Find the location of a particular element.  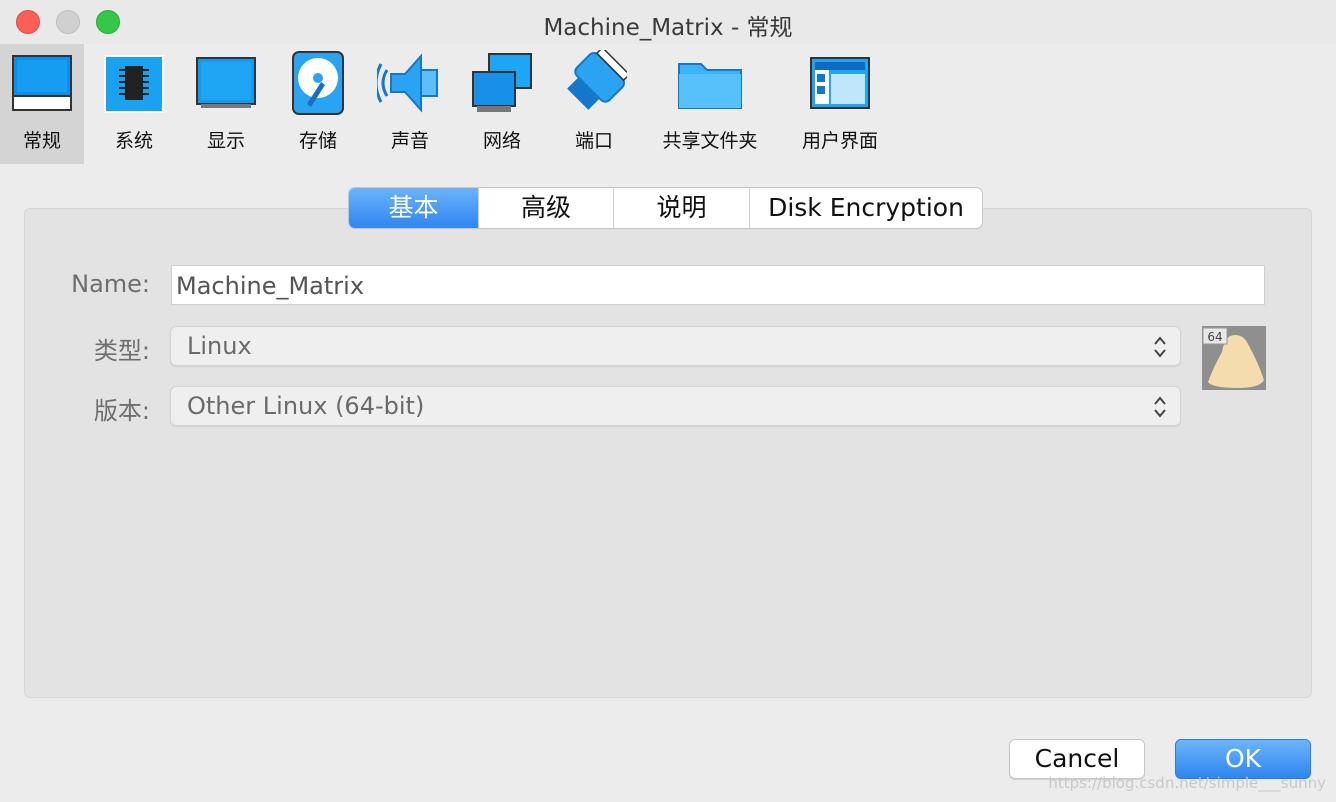

name-input: Machine_Matrix is located at coordinates (718, 285).